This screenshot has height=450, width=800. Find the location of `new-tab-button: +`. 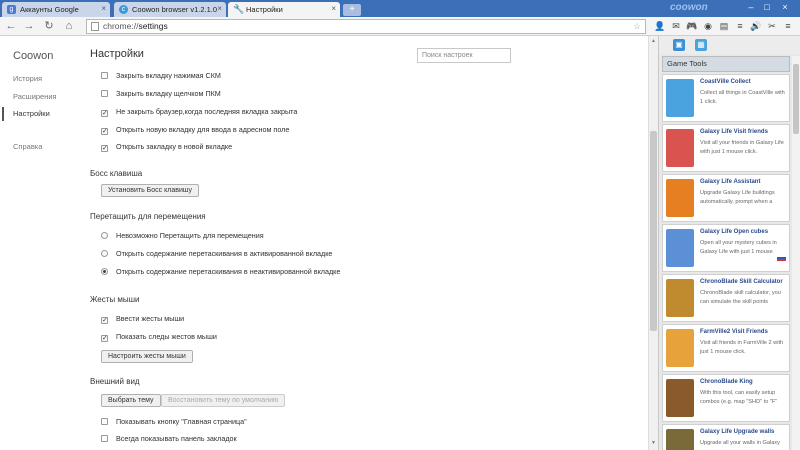

new-tab-button: + is located at coordinates (352, 10).